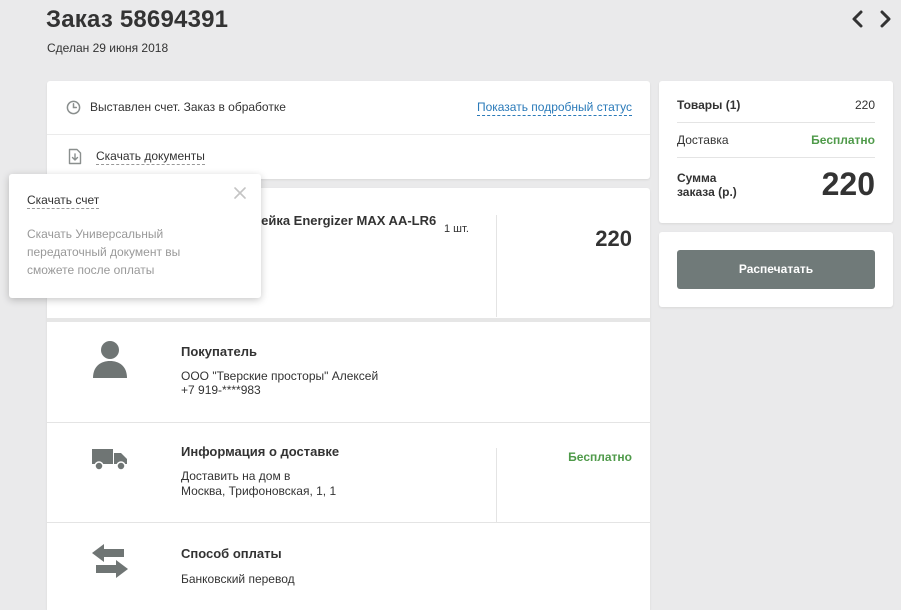 This screenshot has width=901, height=610. What do you see at coordinates (260, 451) in the screenshot?
I see `delivery-title: Информация о доставке` at bounding box center [260, 451].